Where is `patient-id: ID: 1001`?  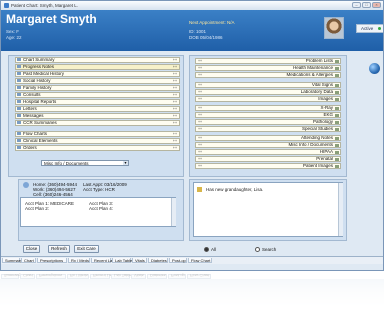 patient-id: ID: 1001 is located at coordinates (198, 31).